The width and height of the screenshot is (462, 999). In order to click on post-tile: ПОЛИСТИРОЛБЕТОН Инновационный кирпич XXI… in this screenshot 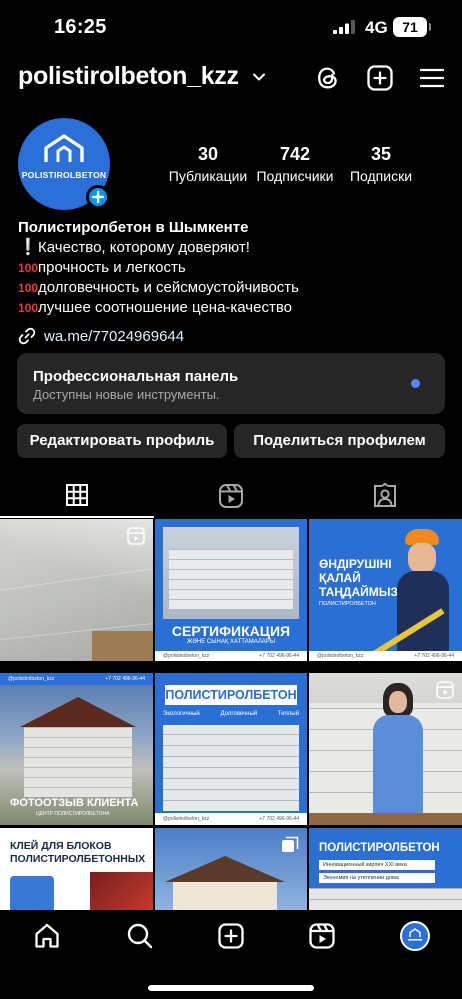, I will do `click(385, 869)`.